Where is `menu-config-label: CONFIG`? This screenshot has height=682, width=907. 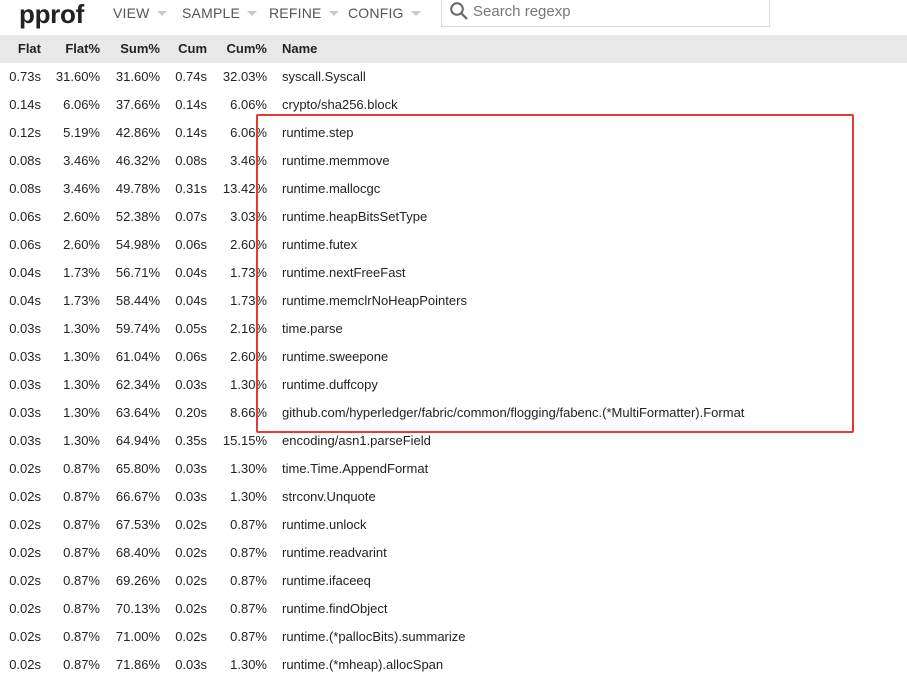 menu-config-label: CONFIG is located at coordinates (376, 13).